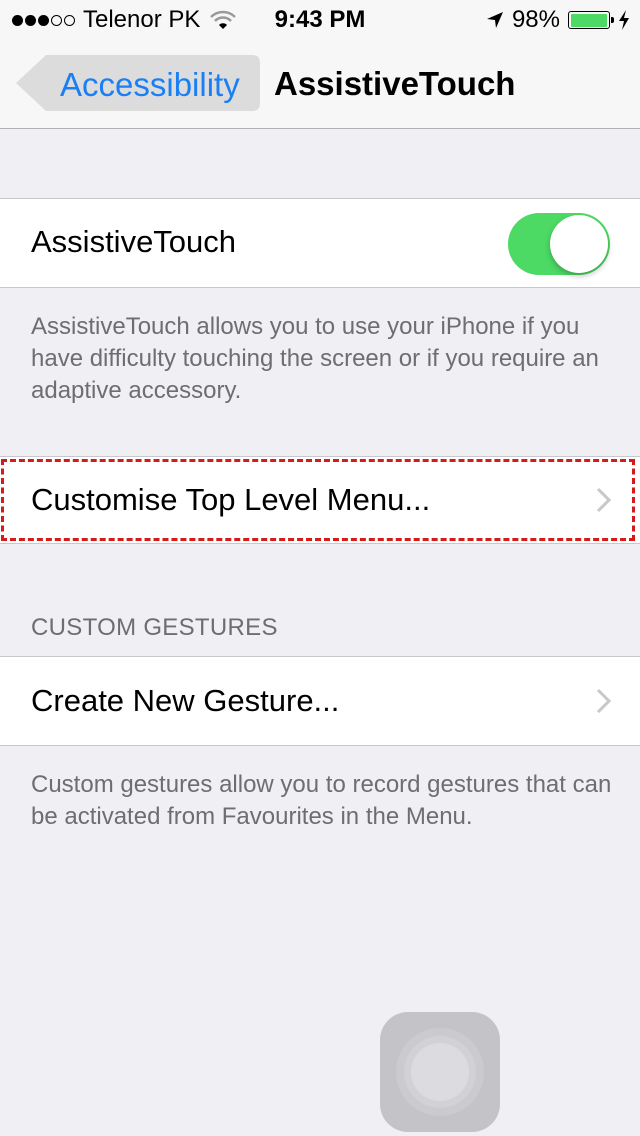 The width and height of the screenshot is (640, 1136). What do you see at coordinates (494, 20) in the screenshot?
I see `location-arrow-icon` at bounding box center [494, 20].